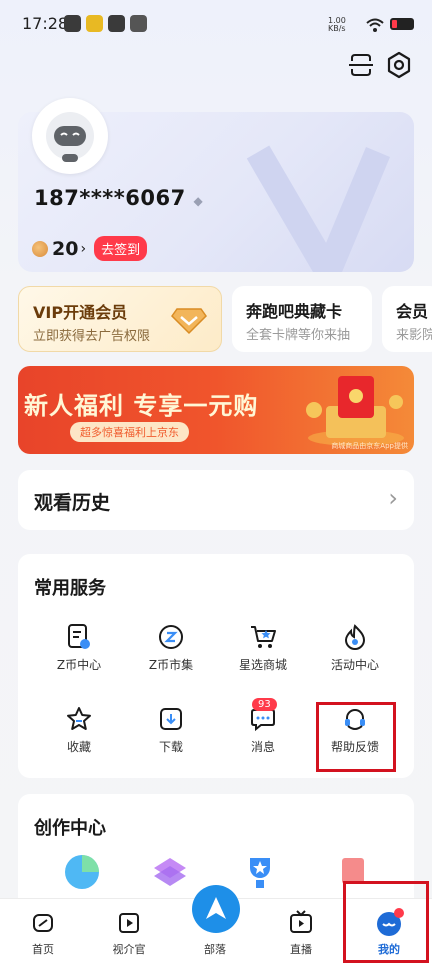 This screenshot has height=965, width=432. I want to click on gift-box-icon, so click(355, 411).